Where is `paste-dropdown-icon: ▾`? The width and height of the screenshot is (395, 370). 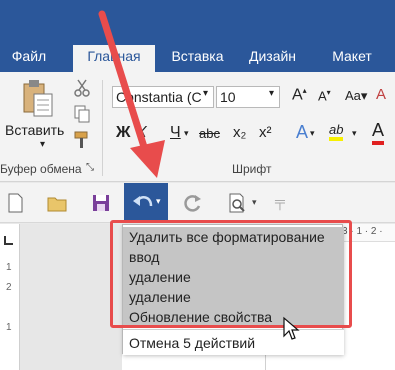 paste-dropdown-icon: ▾ is located at coordinates (42, 144).